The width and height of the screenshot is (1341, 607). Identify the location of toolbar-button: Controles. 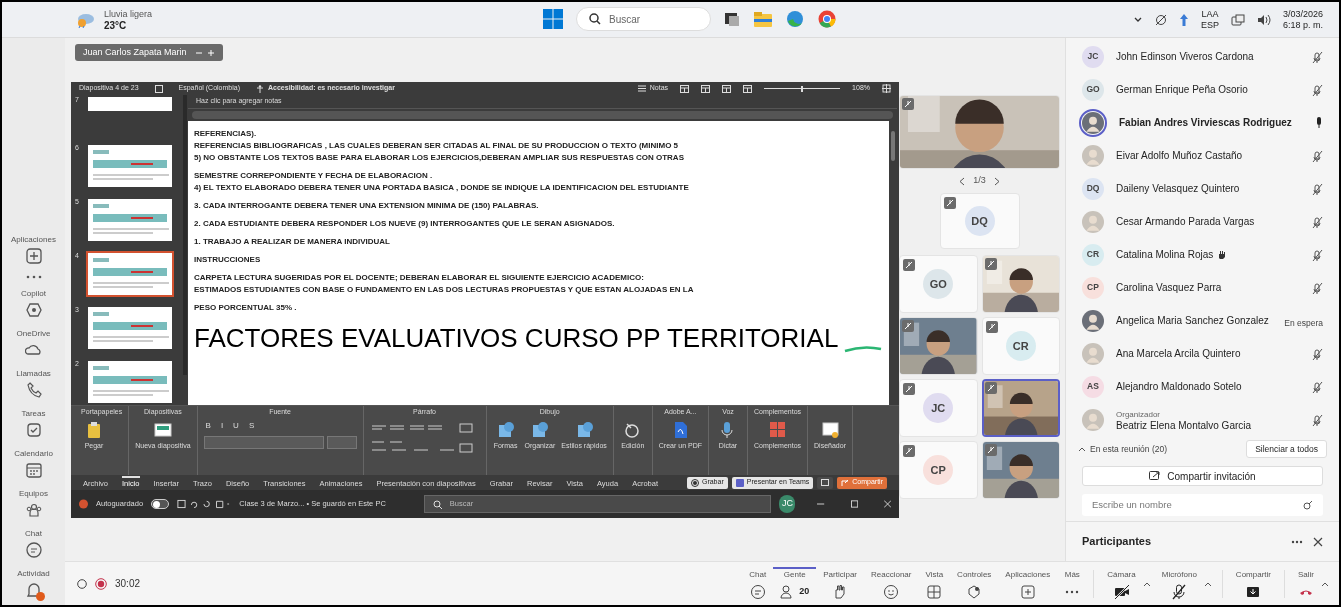
(974, 583).